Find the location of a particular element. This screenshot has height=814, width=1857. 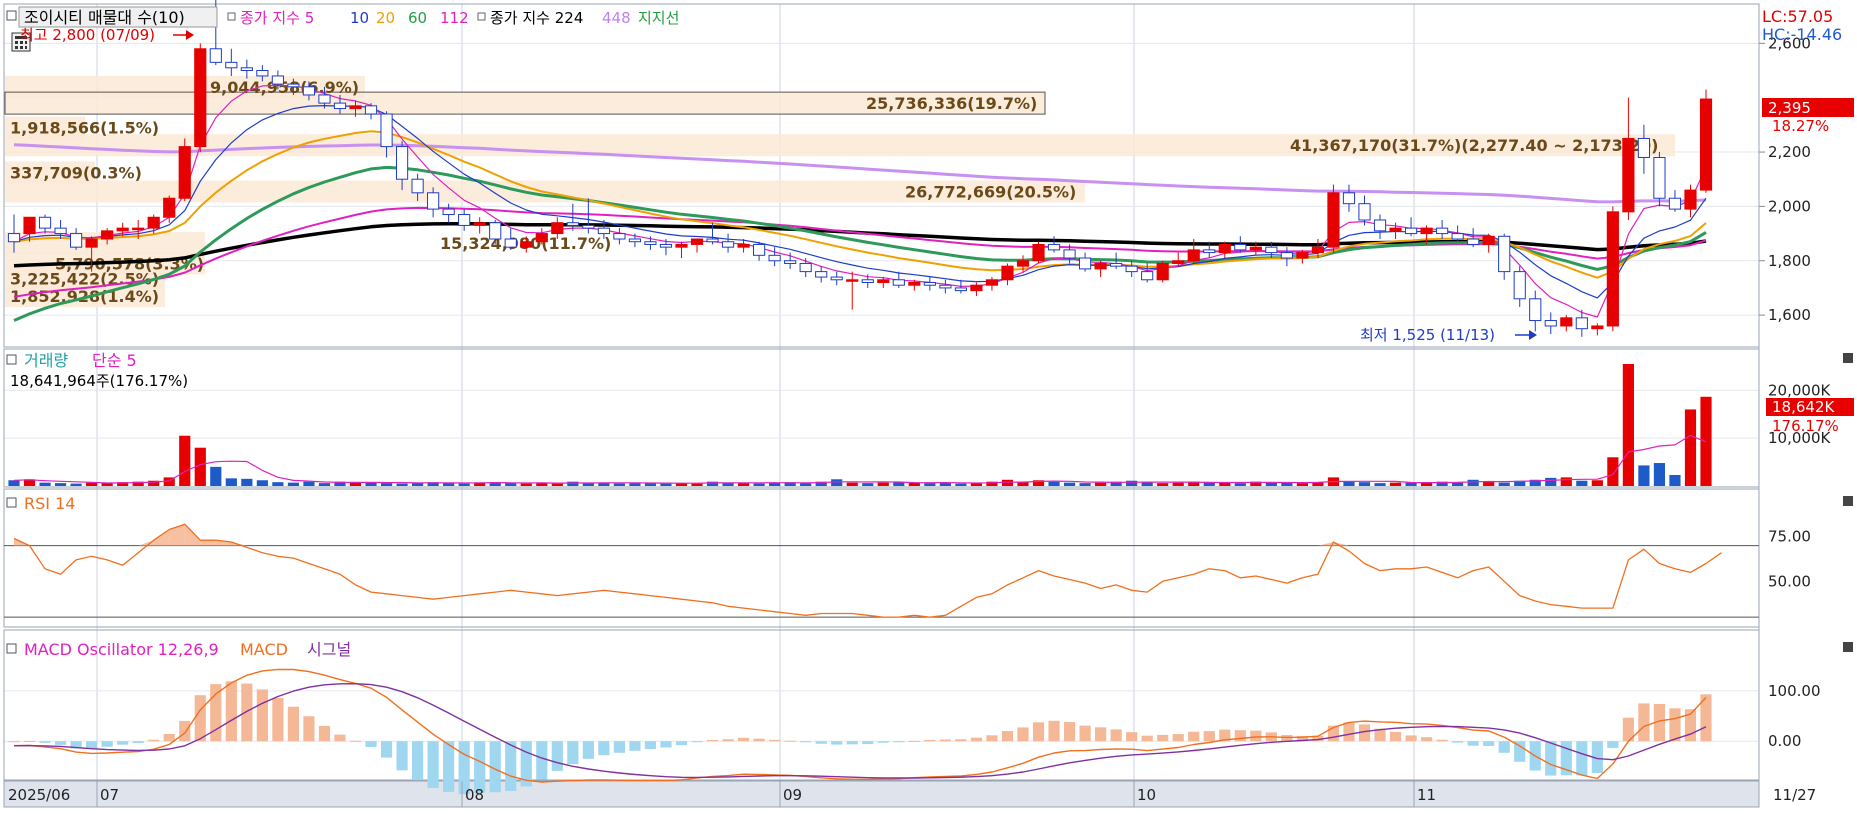

volume-close-icon is located at coordinates (1848, 358).